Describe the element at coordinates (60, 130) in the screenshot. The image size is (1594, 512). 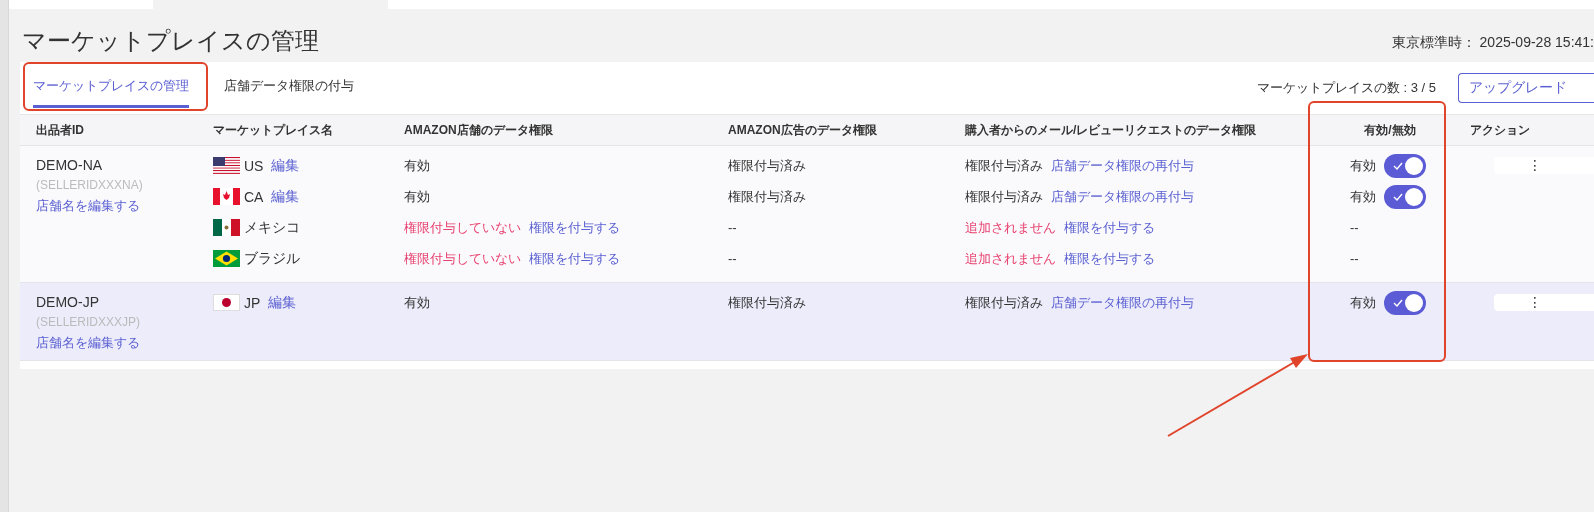
I see `column-header: 出品者ID` at that location.